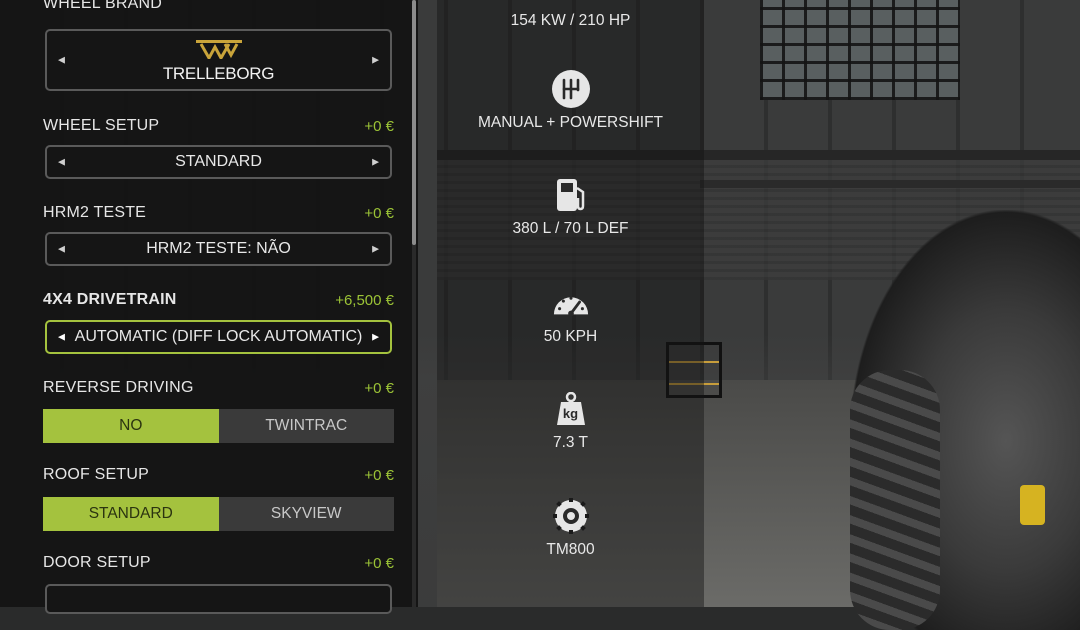  I want to click on reverse-driving-label: REVERSE DRIVING, so click(118, 387).